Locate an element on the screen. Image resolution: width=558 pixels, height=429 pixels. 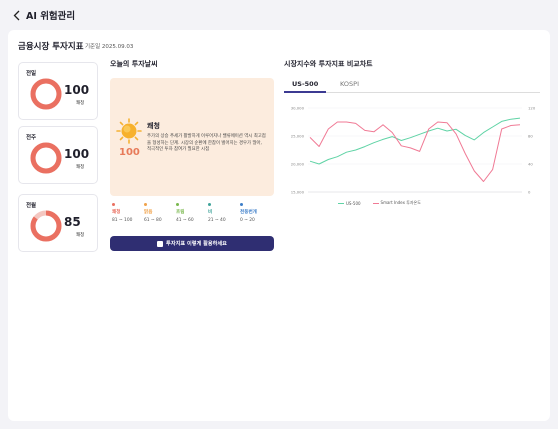
top-bar: AI 위험관리 is located at coordinates (279, 15).